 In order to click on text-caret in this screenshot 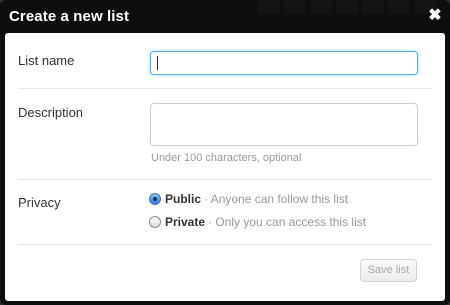, I will do `click(157, 63)`.